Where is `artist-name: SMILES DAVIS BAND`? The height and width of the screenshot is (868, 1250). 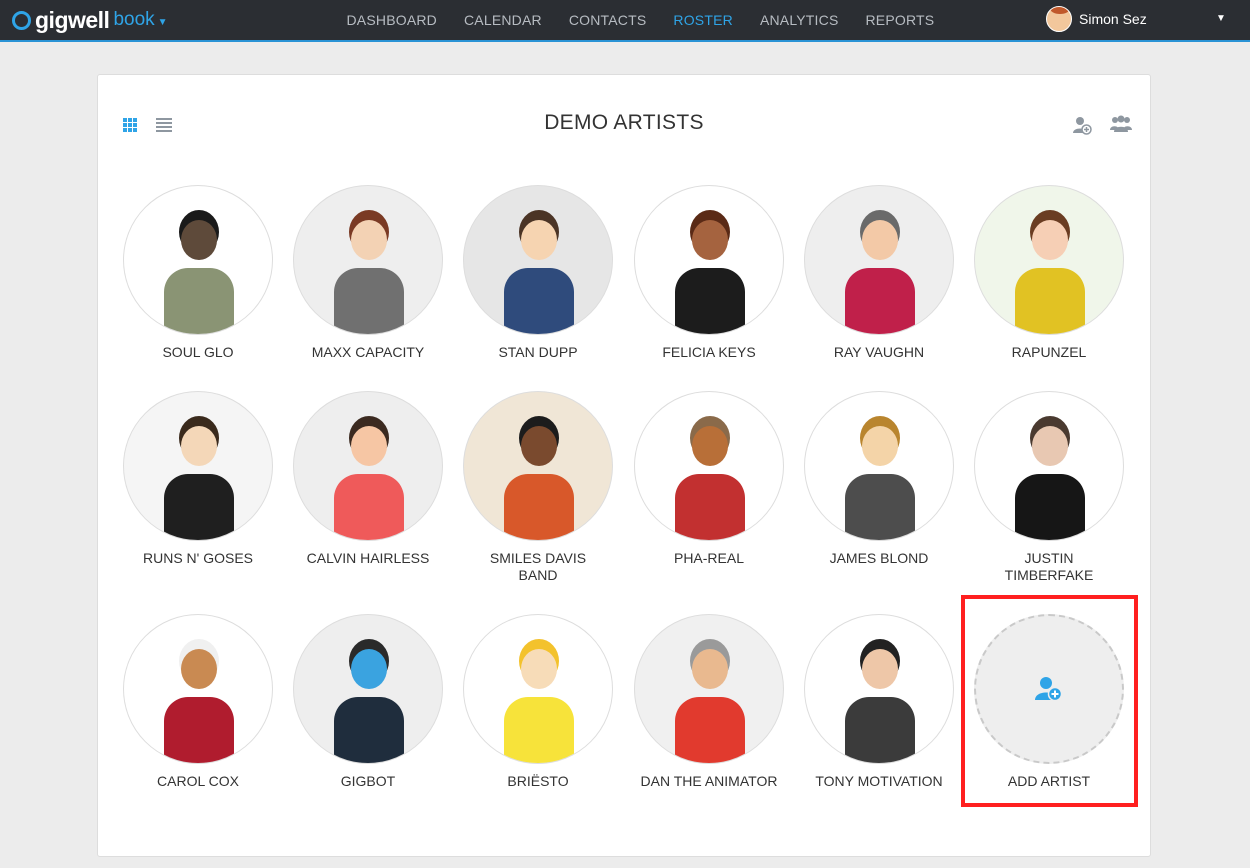
artist-name: SMILES DAVIS BAND is located at coordinates (538, 567).